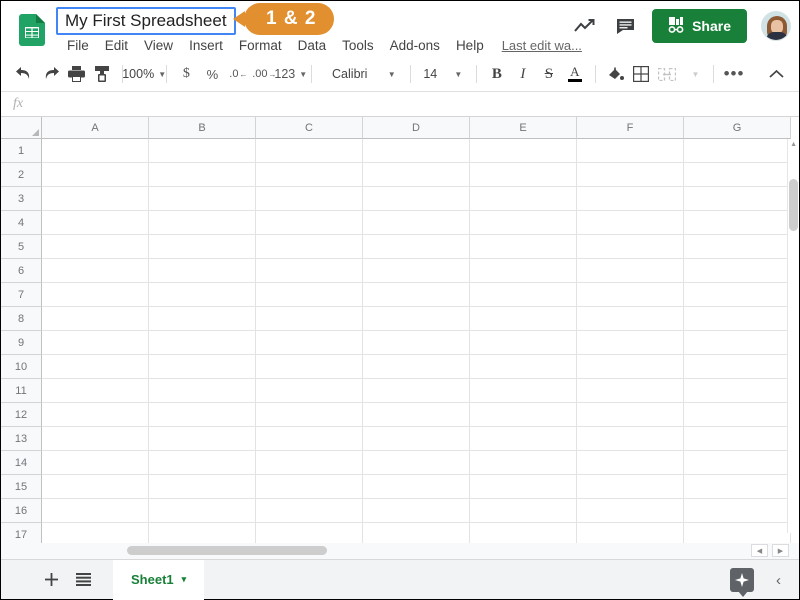 The height and width of the screenshot is (600, 800). I want to click on cell-D1, so click(416, 151).